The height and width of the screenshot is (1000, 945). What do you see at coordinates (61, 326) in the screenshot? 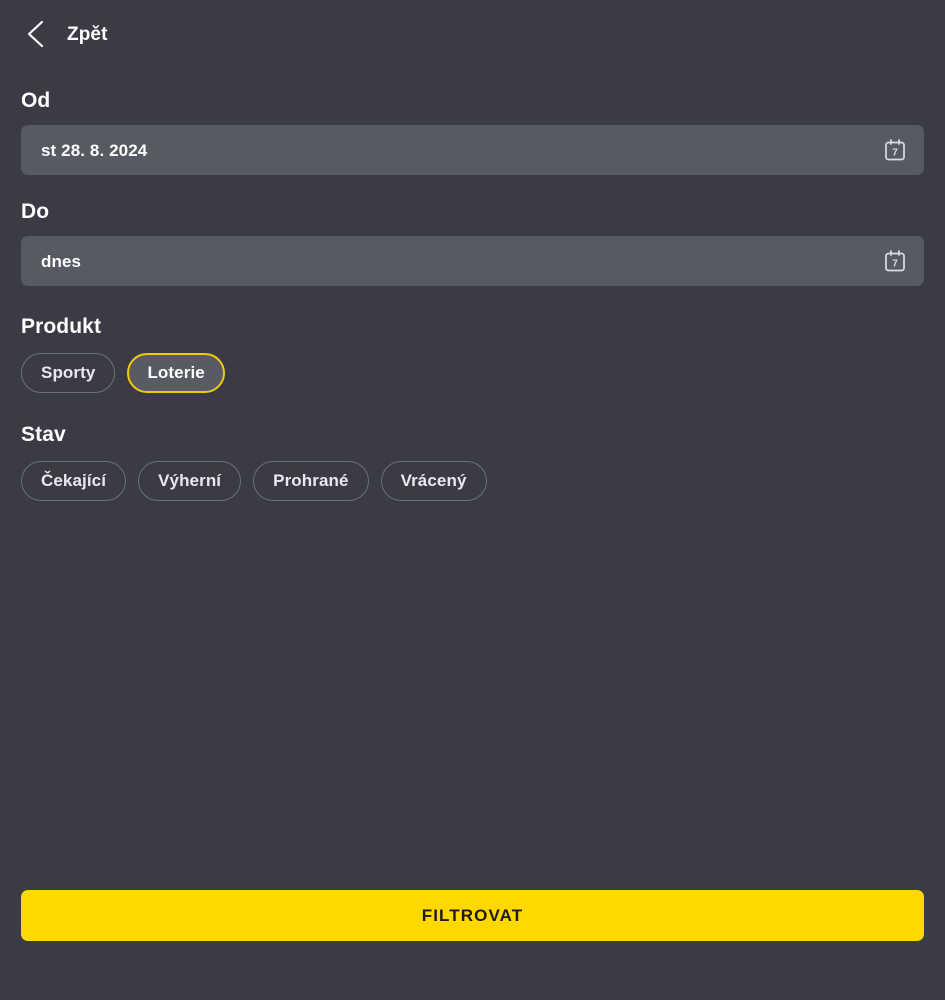
I see `product-label: Produkt` at bounding box center [61, 326].